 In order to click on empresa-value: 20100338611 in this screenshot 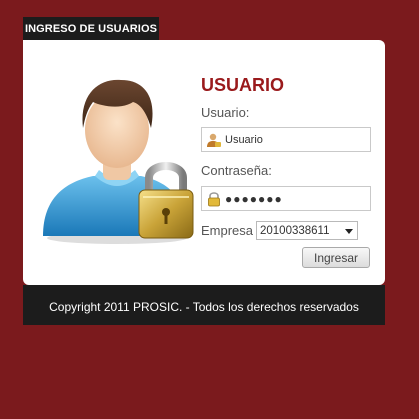, I will do `click(295, 231)`.